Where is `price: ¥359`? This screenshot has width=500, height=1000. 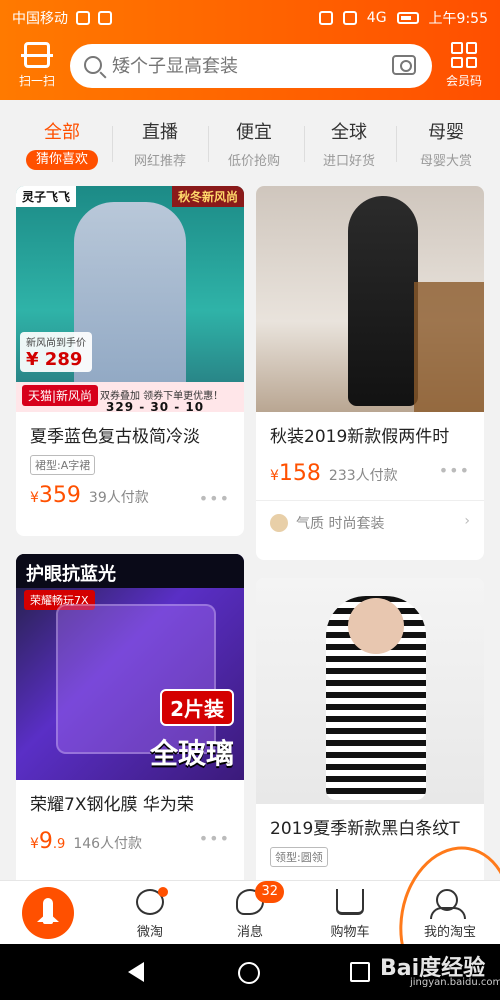
price: ¥359 is located at coordinates (55, 495).